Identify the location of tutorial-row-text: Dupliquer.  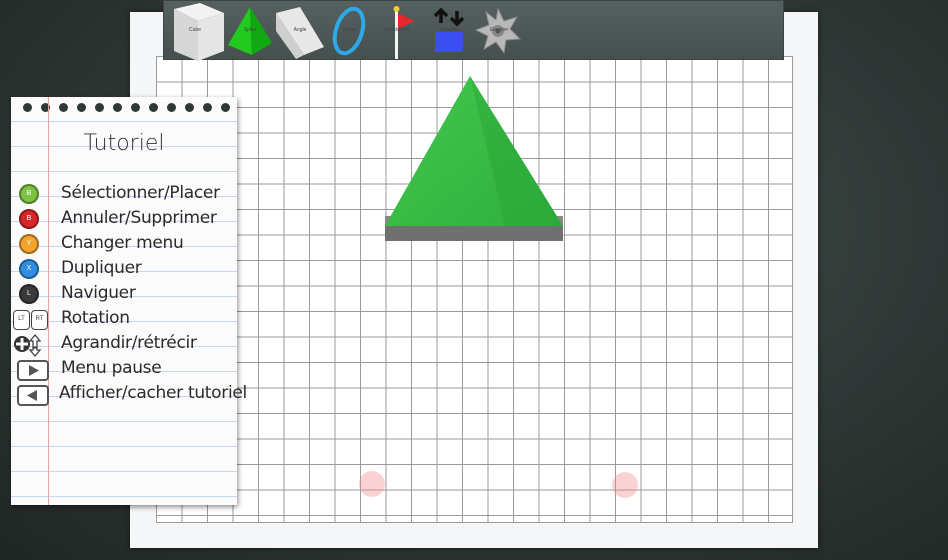
(101, 268).